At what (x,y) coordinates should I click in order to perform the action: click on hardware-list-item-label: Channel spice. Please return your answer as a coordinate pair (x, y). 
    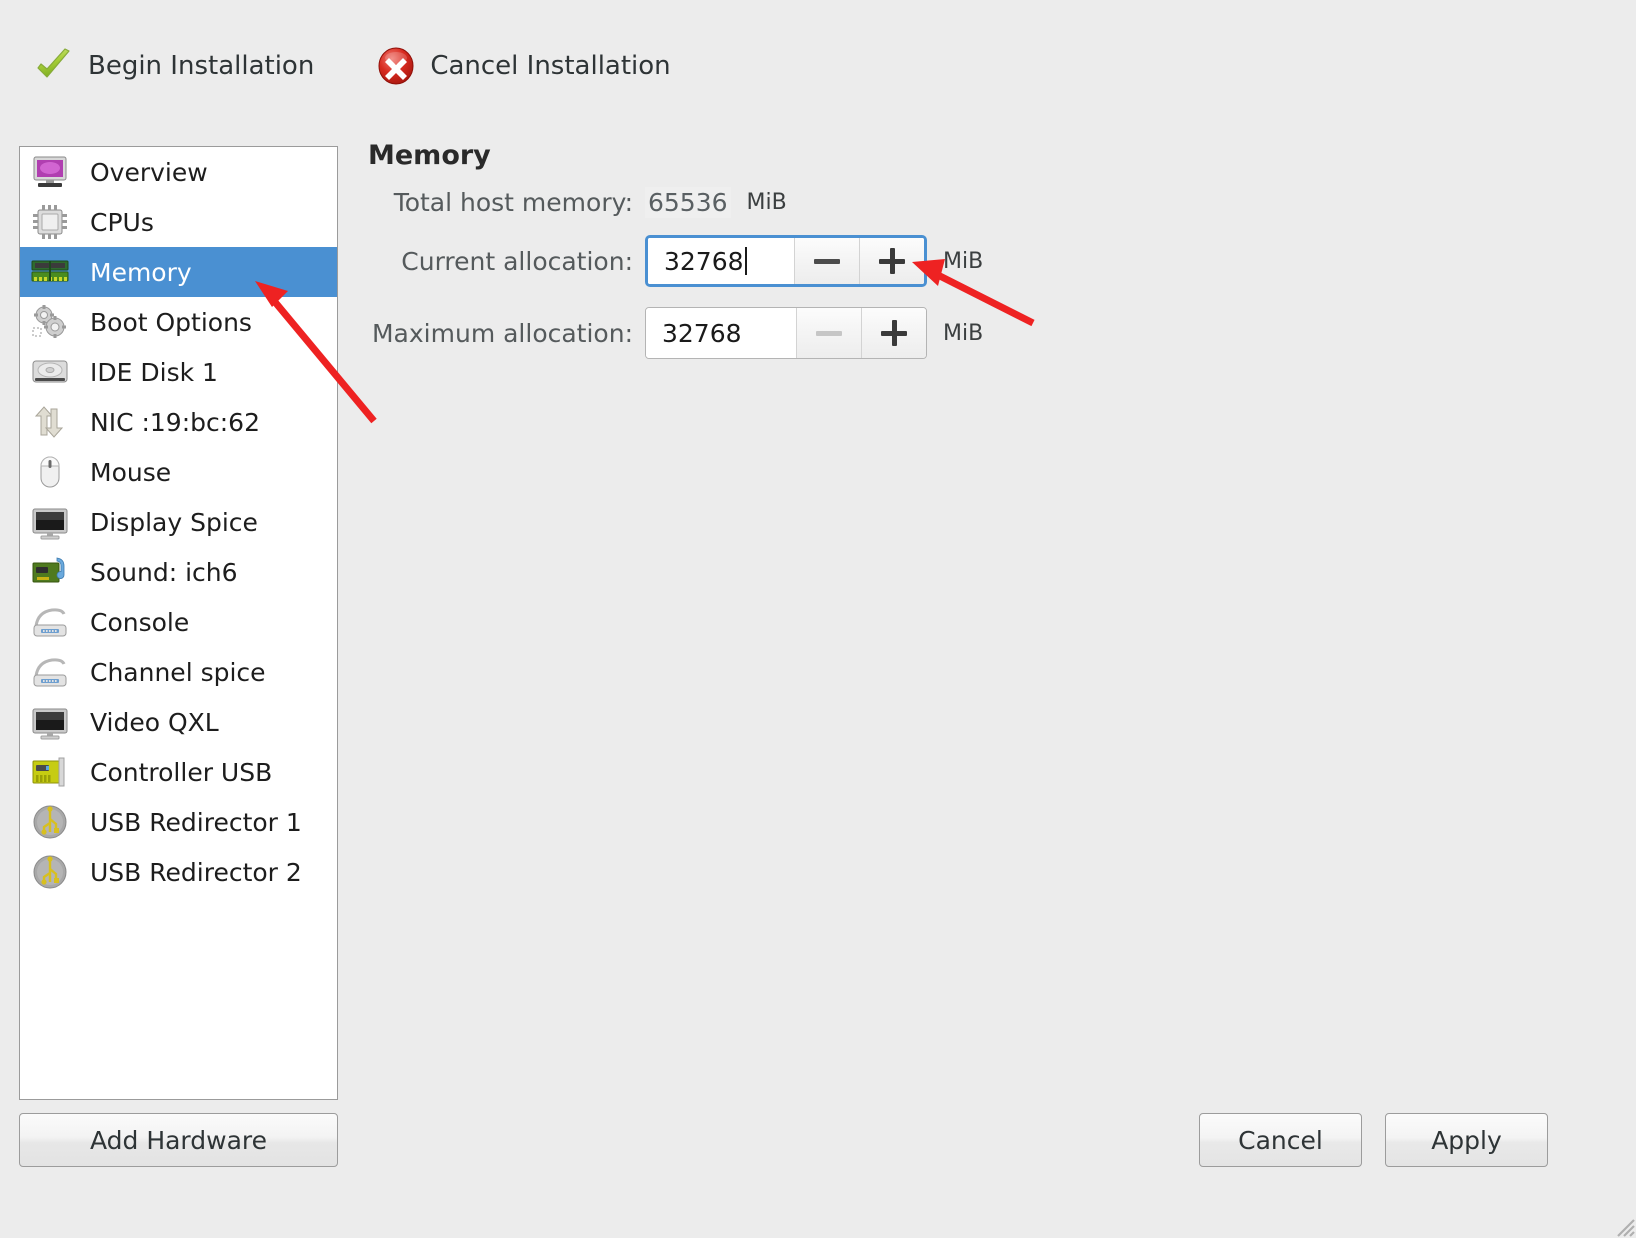
    Looking at the image, I should click on (178, 672).